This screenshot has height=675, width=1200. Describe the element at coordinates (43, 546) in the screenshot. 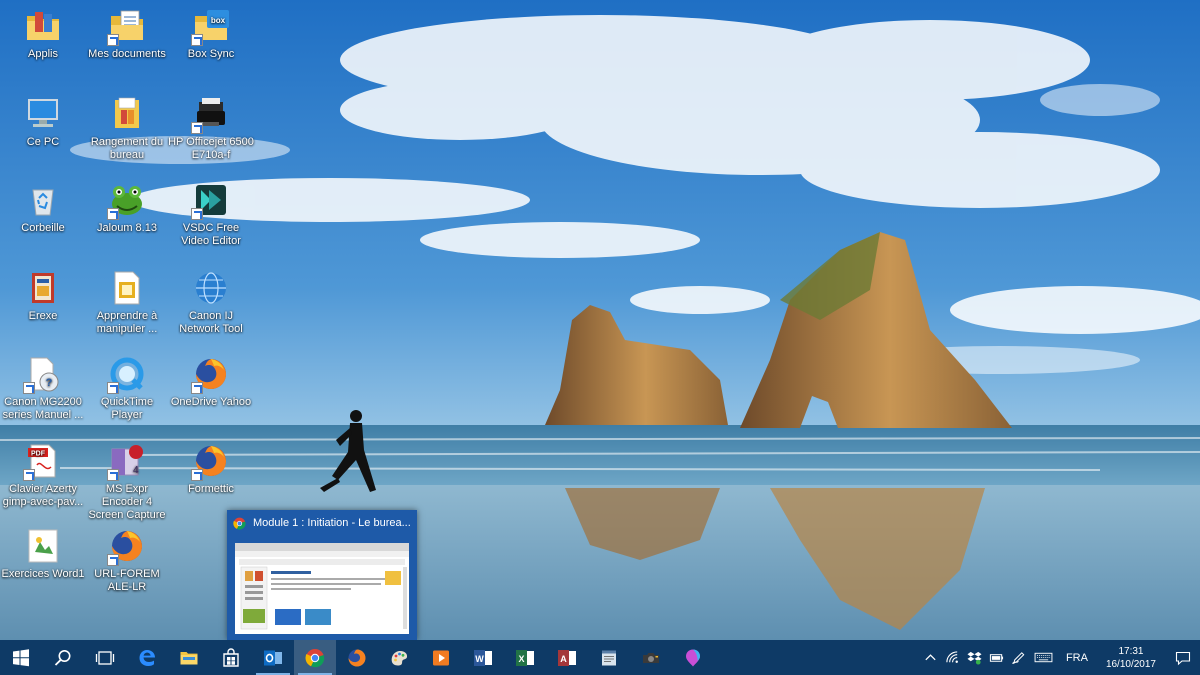

I see `word-document-icon` at that location.